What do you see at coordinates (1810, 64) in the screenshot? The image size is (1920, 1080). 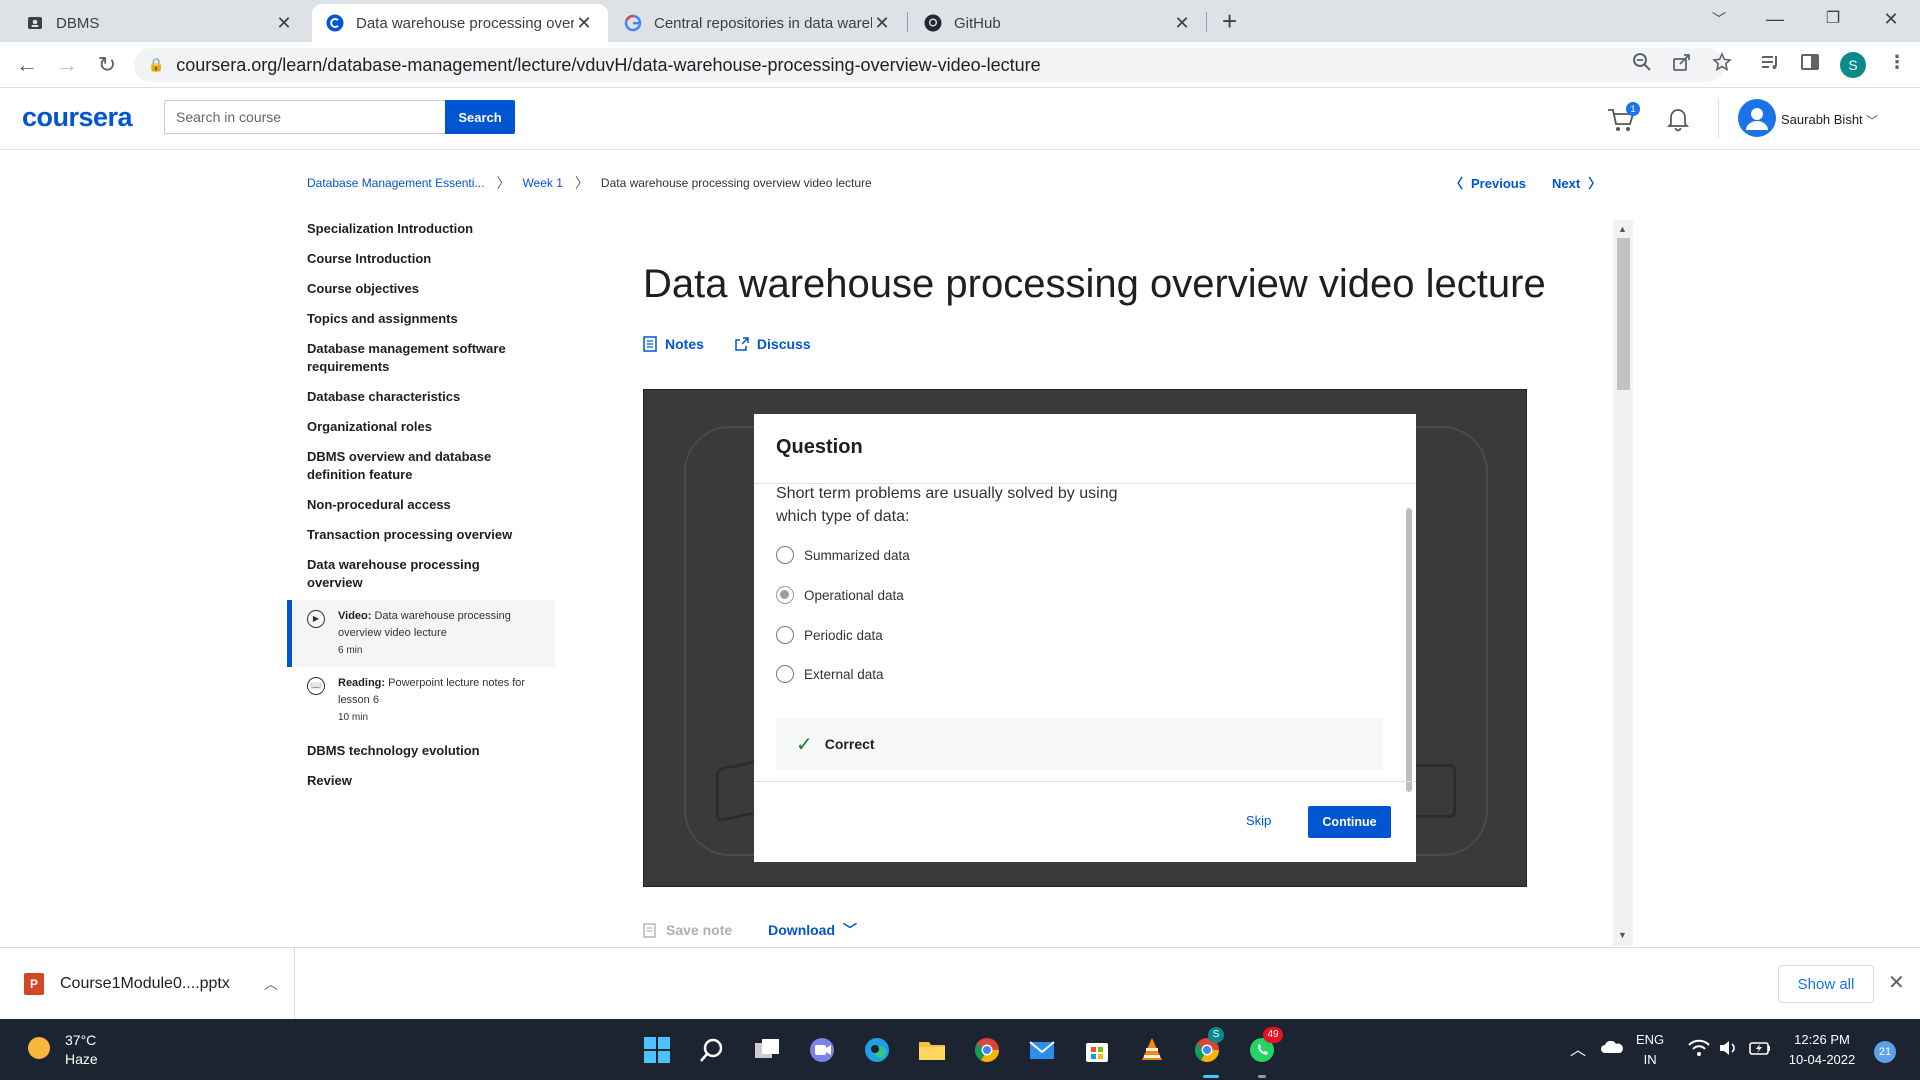 I see `side-panel-icon` at bounding box center [1810, 64].